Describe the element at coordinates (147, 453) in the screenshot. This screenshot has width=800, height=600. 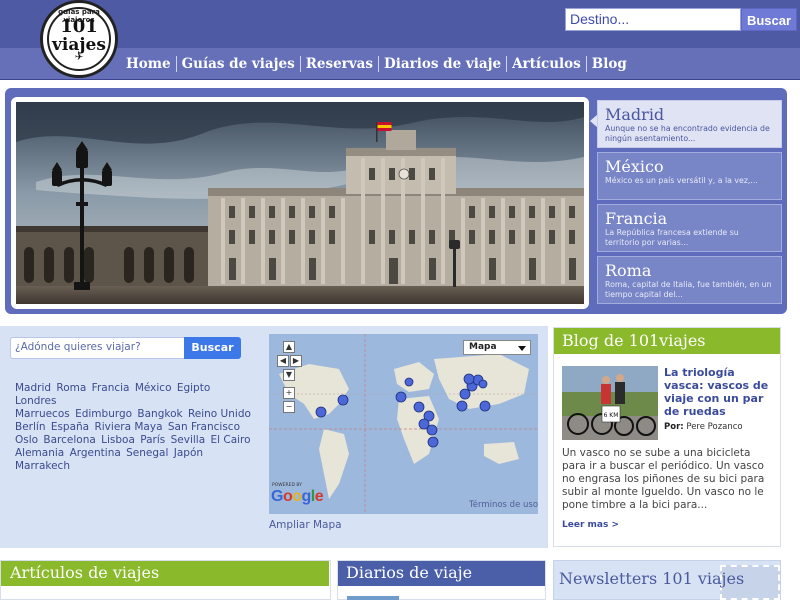
I see `destination-link: Senegal` at that location.